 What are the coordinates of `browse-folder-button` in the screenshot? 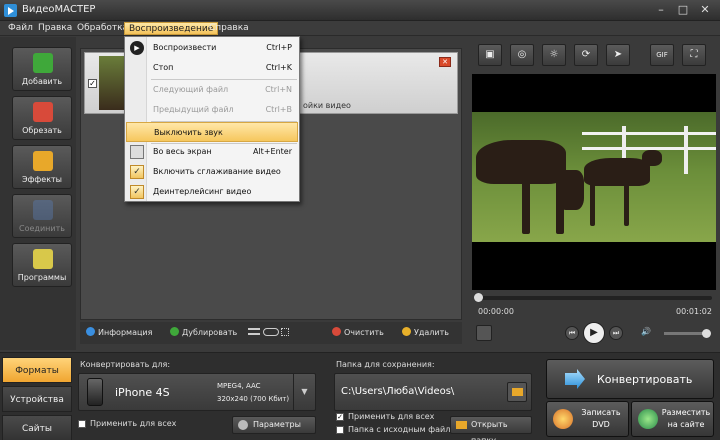 It's located at (517, 392).